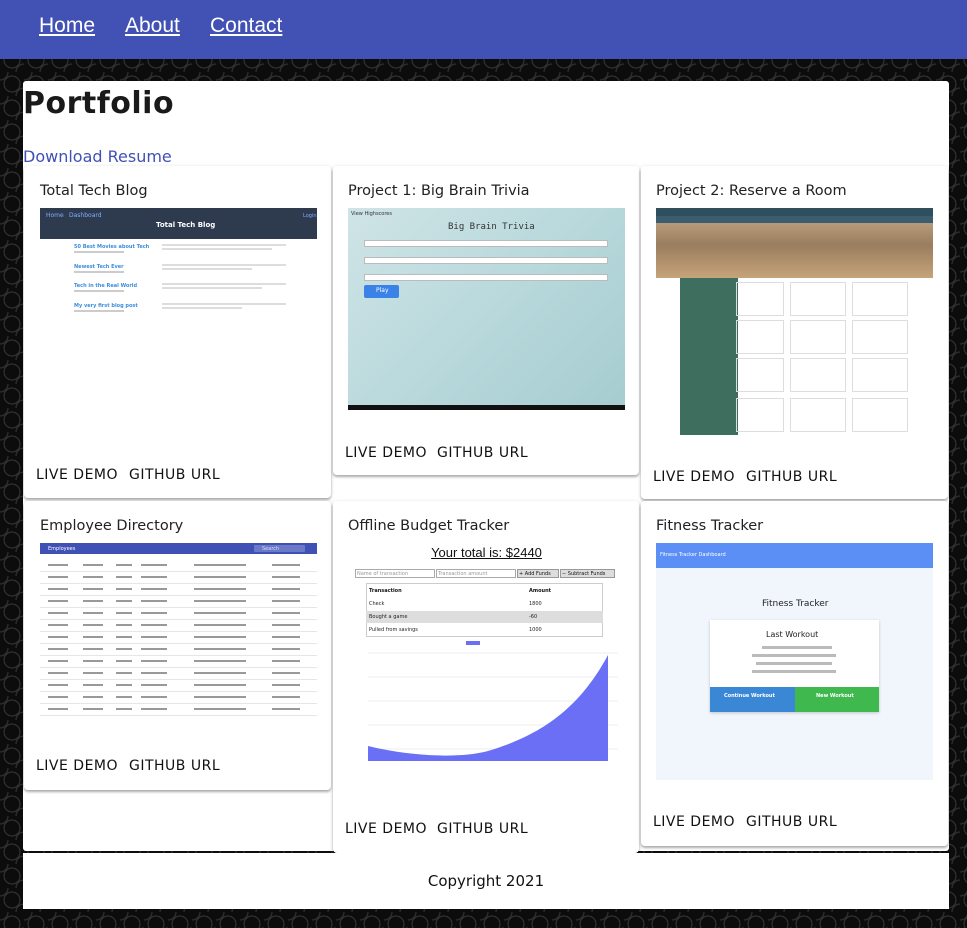  Describe the element at coordinates (382, 574) in the screenshot. I see `thumb-text: Name of transaction` at that location.